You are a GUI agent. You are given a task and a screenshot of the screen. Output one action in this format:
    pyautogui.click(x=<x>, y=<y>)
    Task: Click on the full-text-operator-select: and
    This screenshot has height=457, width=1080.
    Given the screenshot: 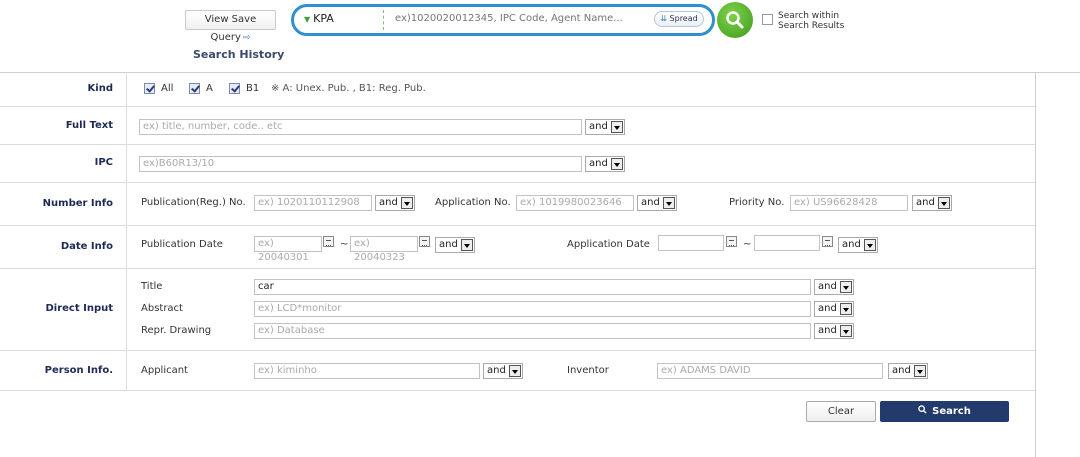 What is the action you would take?
    pyautogui.click(x=605, y=127)
    